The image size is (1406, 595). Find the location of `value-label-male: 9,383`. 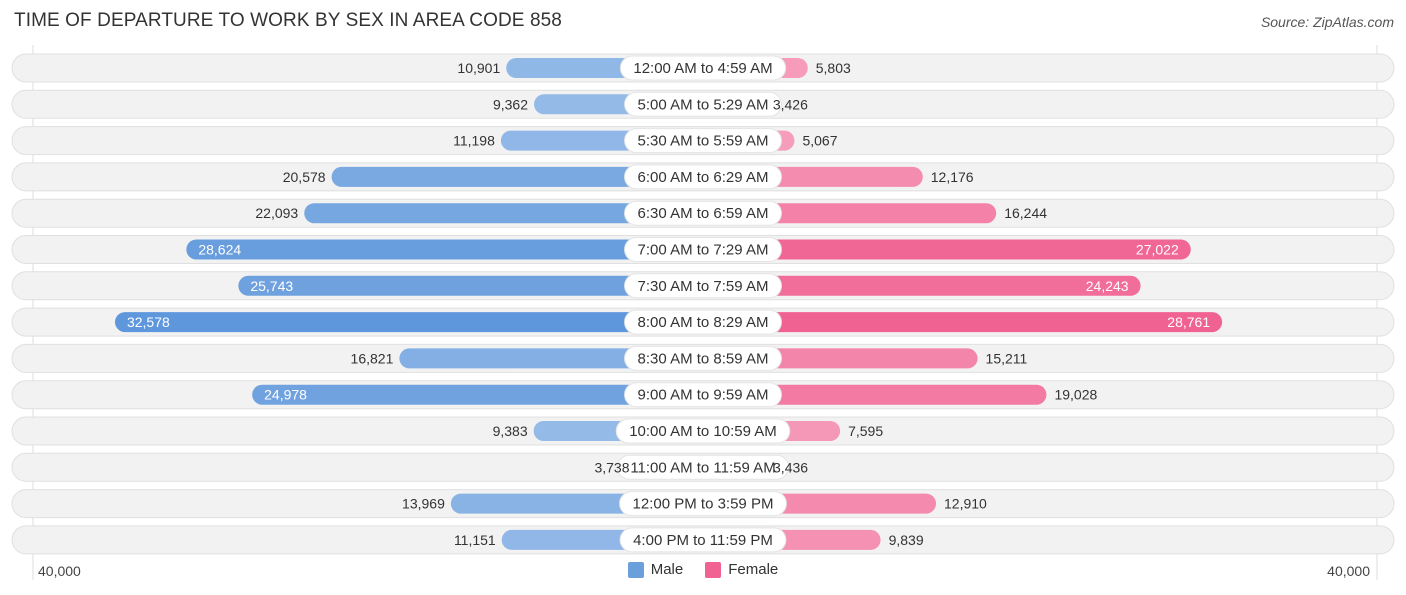

value-label-male: 9,383 is located at coordinates (510, 431).